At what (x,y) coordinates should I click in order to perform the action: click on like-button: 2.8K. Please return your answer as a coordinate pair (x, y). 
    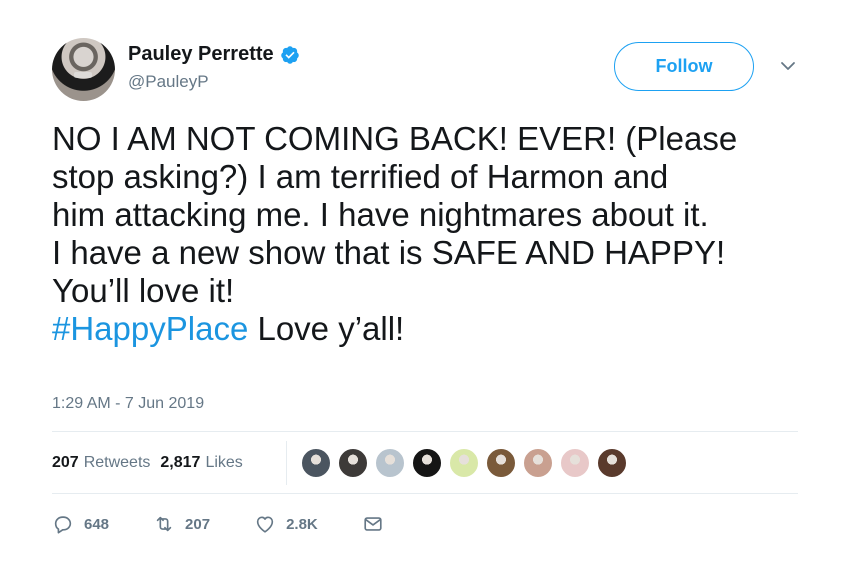
    Looking at the image, I should click on (286, 524).